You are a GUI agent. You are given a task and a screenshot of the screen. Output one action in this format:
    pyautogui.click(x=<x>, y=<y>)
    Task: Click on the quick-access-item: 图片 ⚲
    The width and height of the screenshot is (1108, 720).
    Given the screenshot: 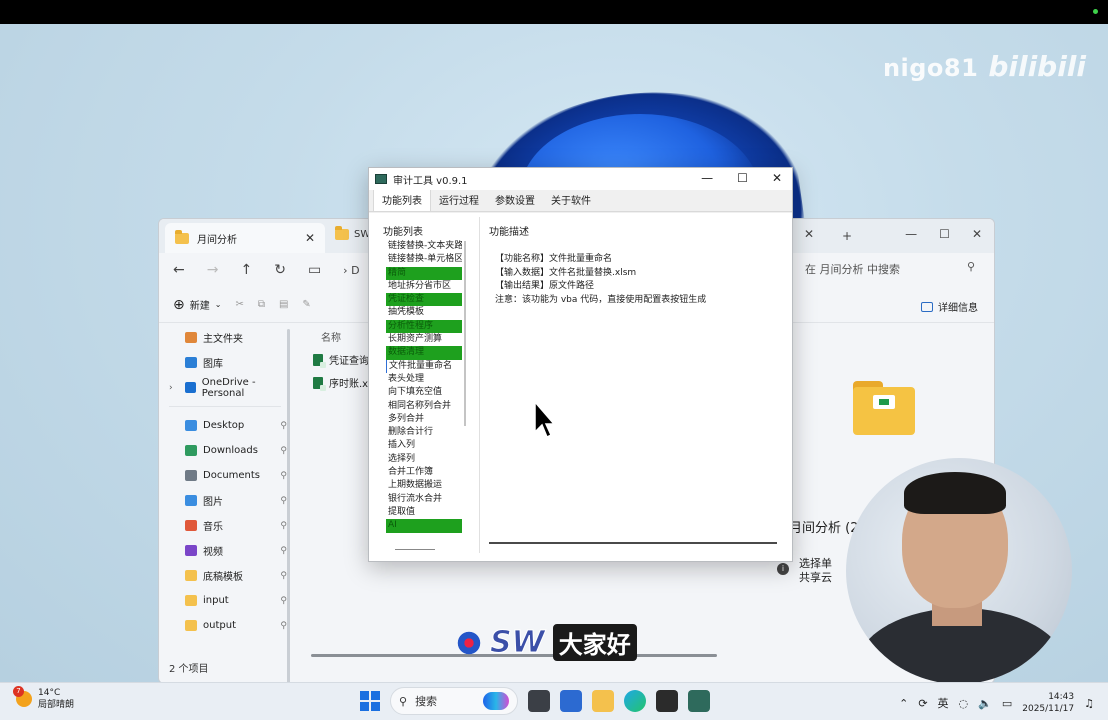 What is the action you would take?
    pyautogui.click(x=225, y=500)
    